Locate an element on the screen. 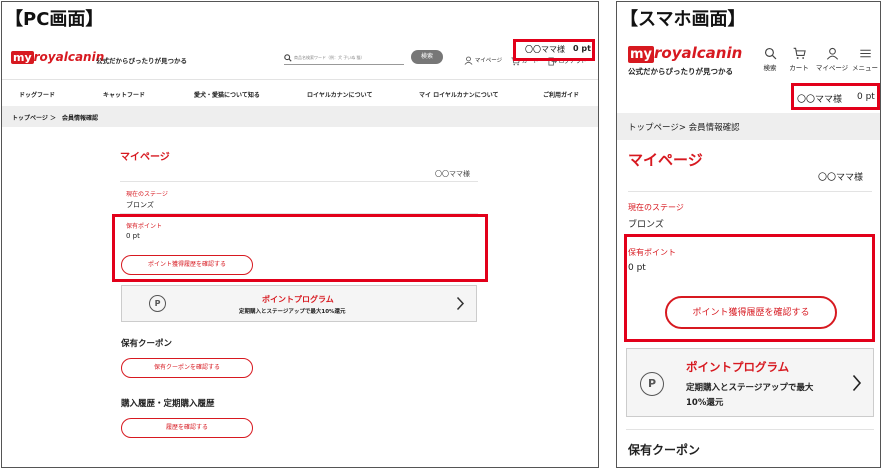 The width and height of the screenshot is (882, 470). sp-frame-title: 【スマホ画面】 is located at coordinates (683, 19).